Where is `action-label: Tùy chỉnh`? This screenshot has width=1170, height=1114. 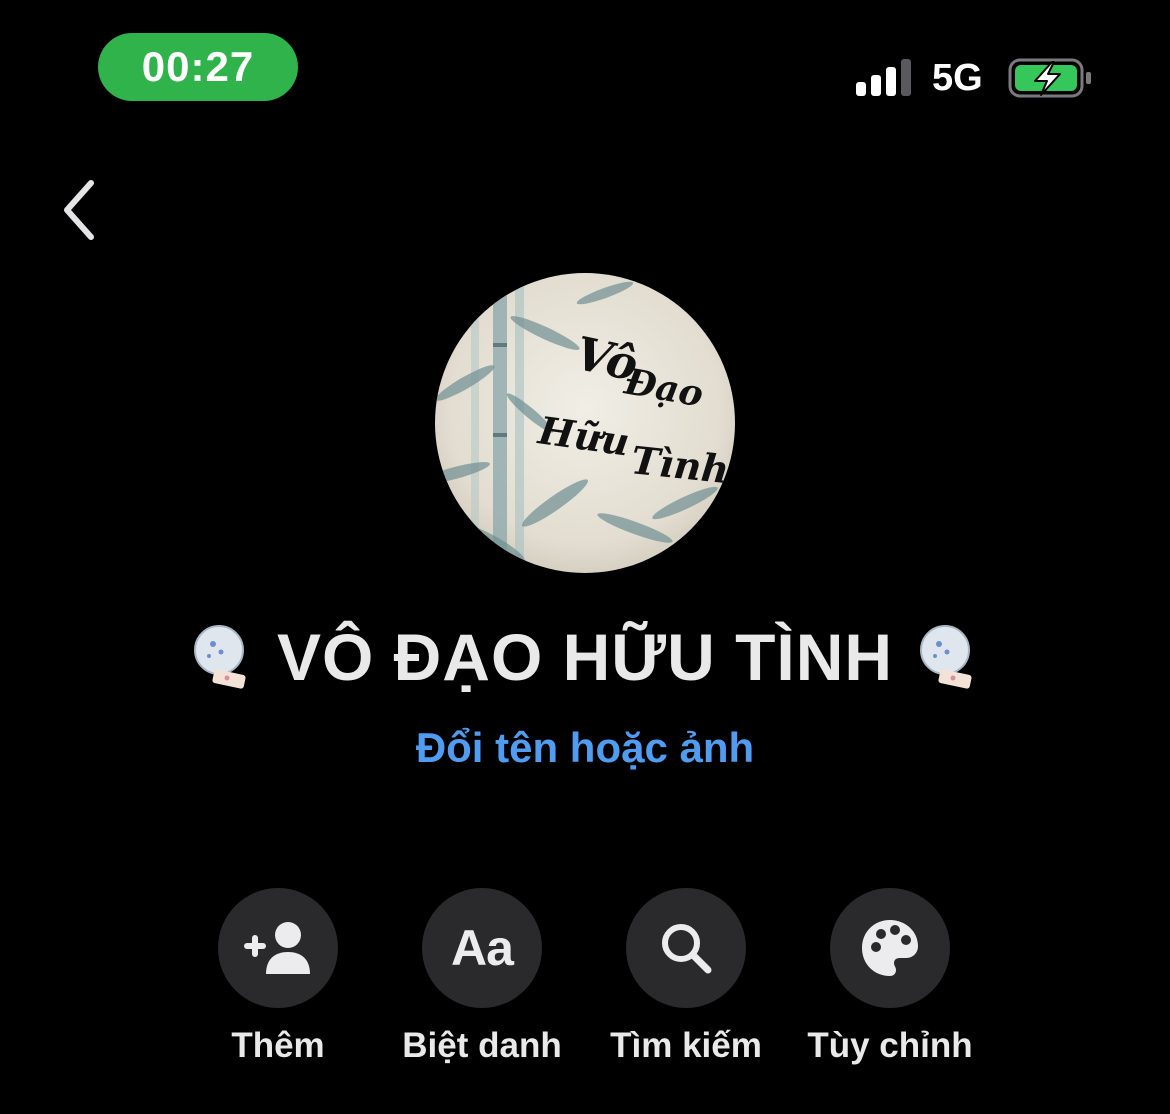 action-label: Tùy chỉnh is located at coordinates (890, 1045).